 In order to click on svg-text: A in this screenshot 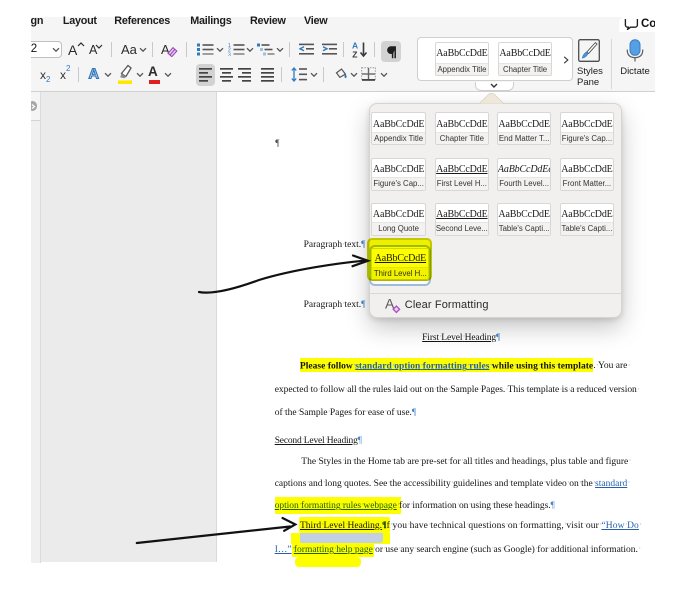, I will do `click(94, 74)`.